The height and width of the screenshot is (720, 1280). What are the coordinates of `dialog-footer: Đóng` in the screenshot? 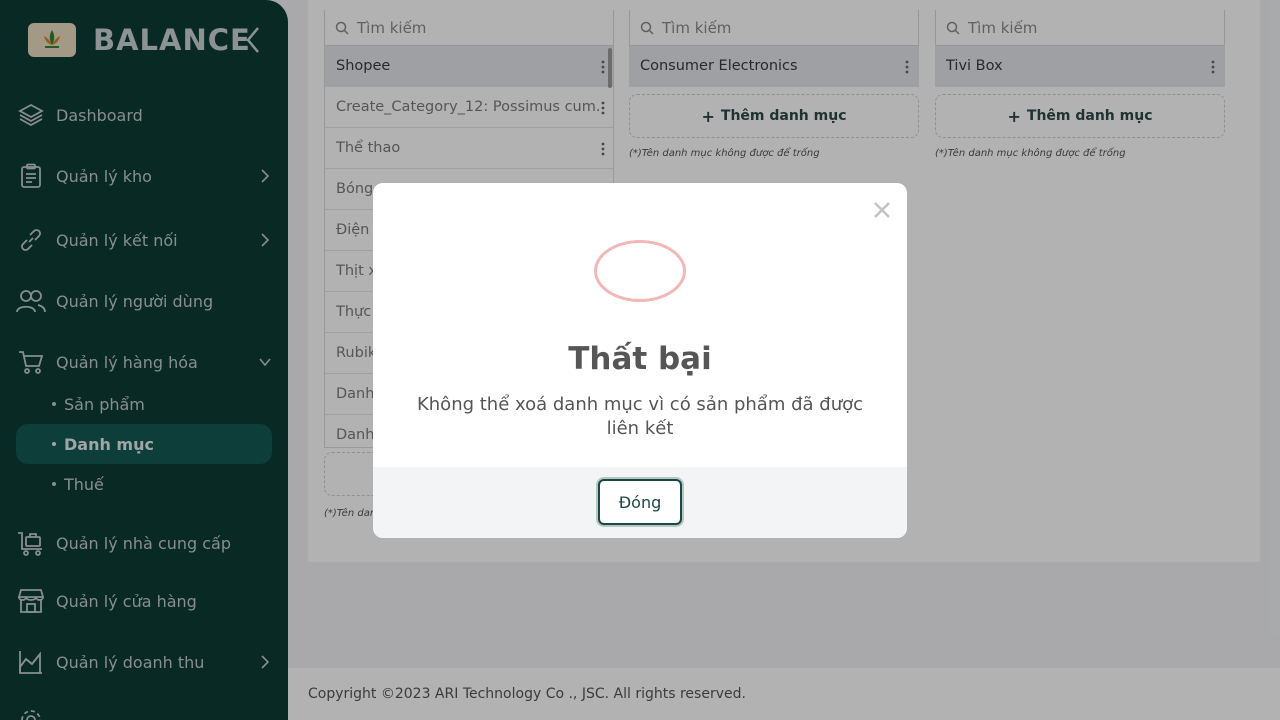 It's located at (640, 502).